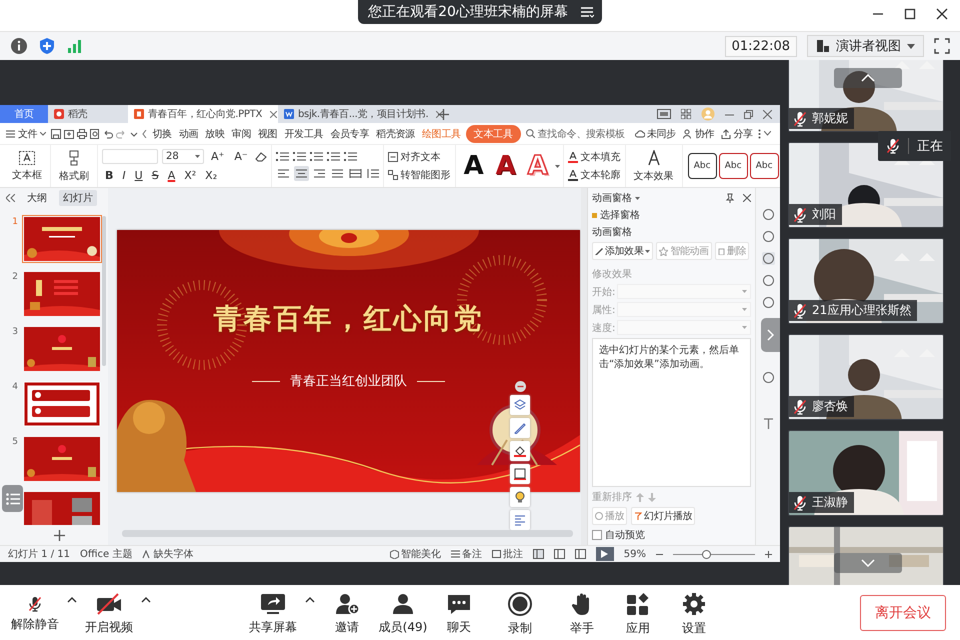 This screenshot has height=640, width=960. Describe the element at coordinates (559, 554) in the screenshot. I see `grid-view-icon` at that location.